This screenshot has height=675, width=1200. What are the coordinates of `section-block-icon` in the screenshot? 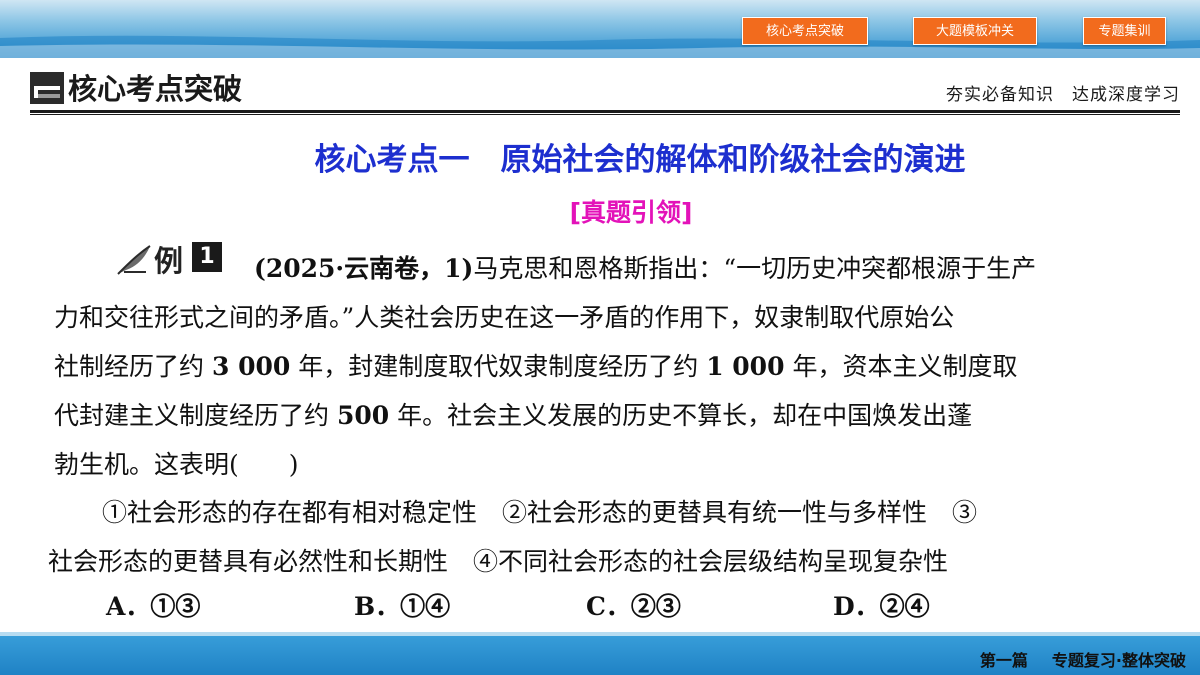 It's located at (47, 88).